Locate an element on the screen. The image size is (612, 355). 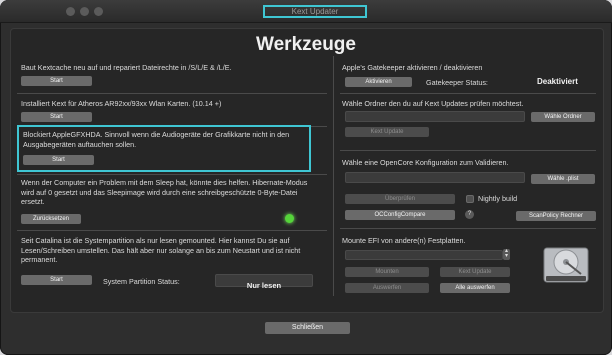
status-indicator-icon is located at coordinates (289, 218).